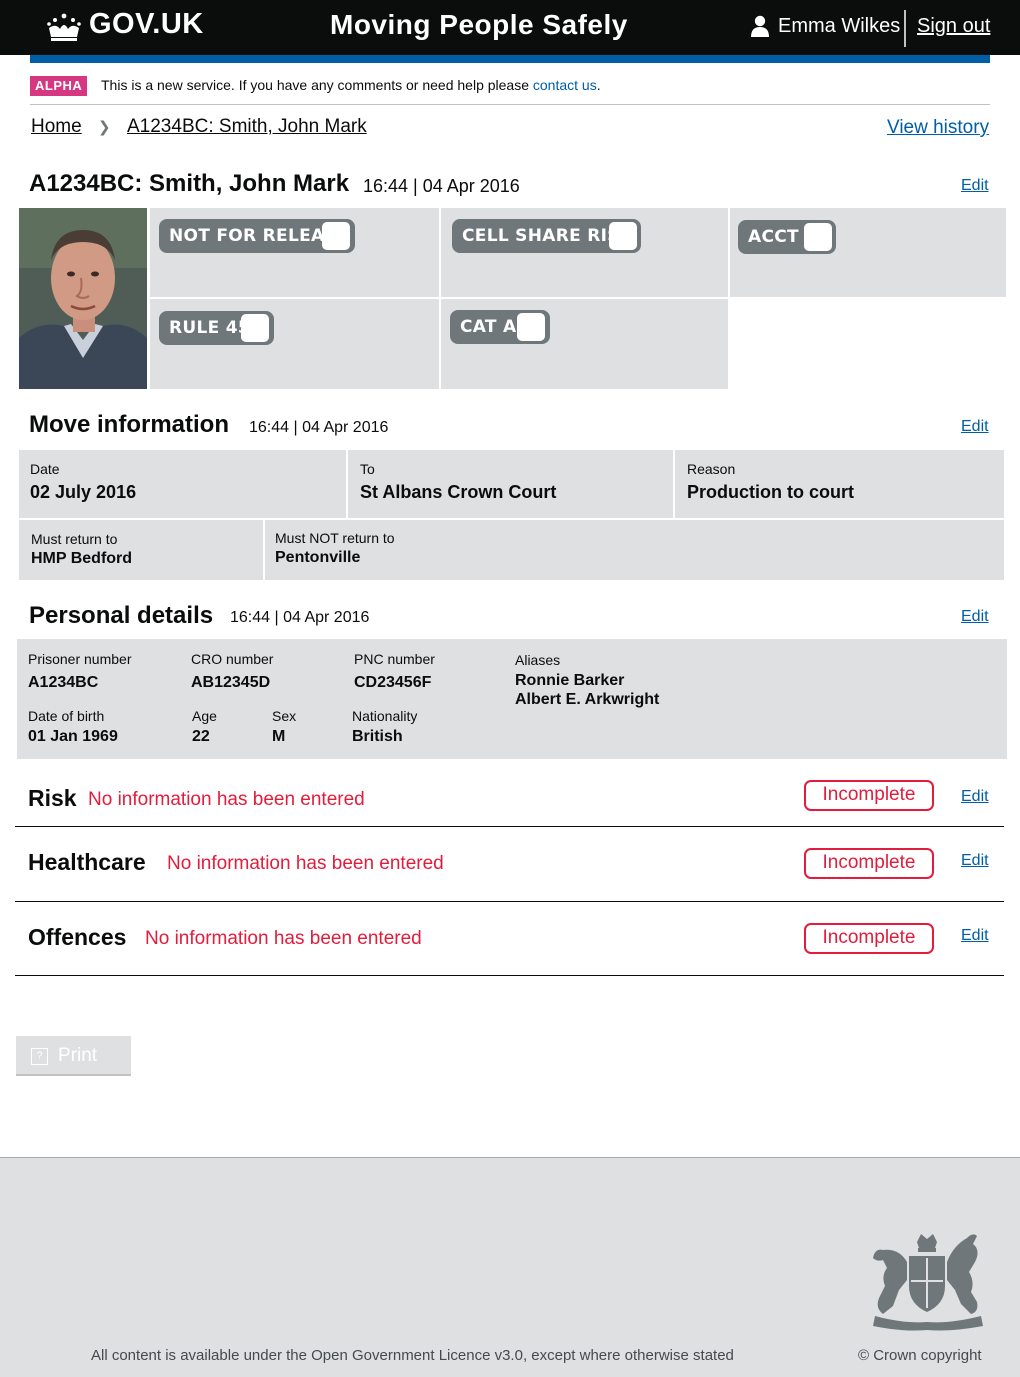  What do you see at coordinates (121, 615) in the screenshot?
I see `personal-details-heading: Personal details` at bounding box center [121, 615].